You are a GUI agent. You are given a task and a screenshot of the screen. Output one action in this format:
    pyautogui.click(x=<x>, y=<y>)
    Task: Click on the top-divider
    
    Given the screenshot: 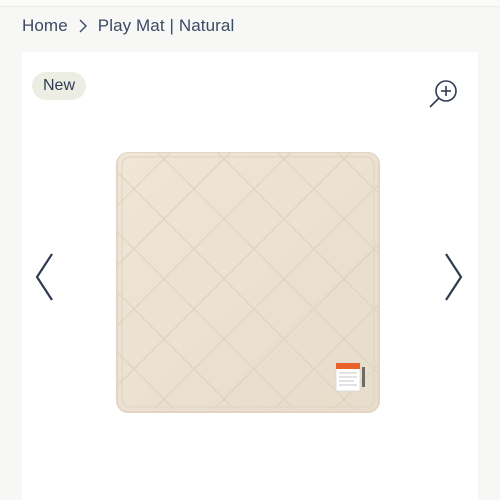 What is the action you would take?
    pyautogui.click(x=250, y=3)
    